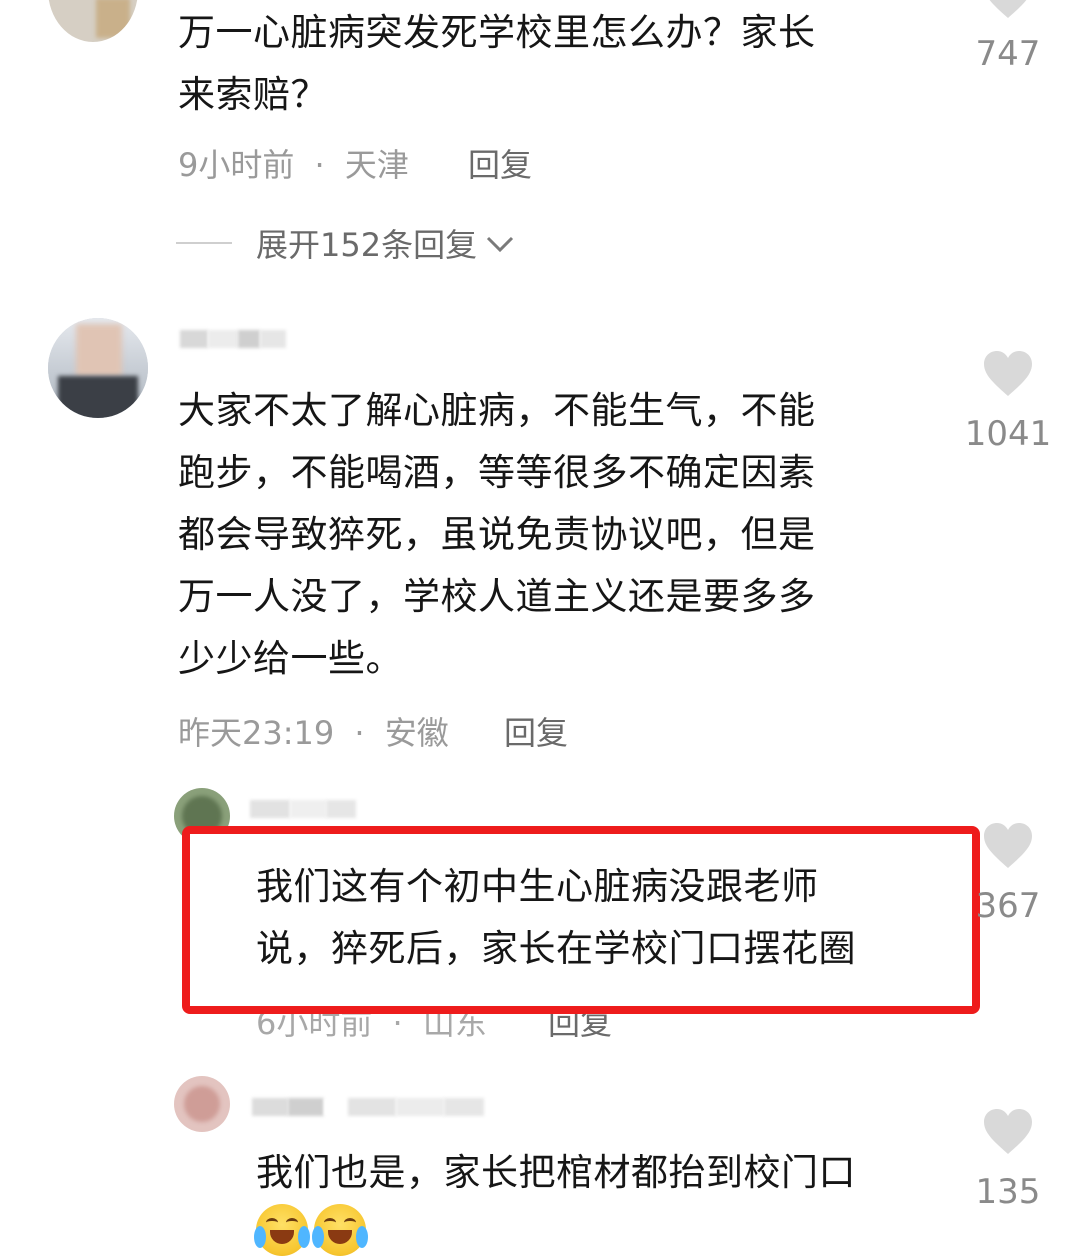 This screenshot has height=1256, width=1076. Describe the element at coordinates (236, 165) in the screenshot. I see `comment-time: 9小时前` at that location.